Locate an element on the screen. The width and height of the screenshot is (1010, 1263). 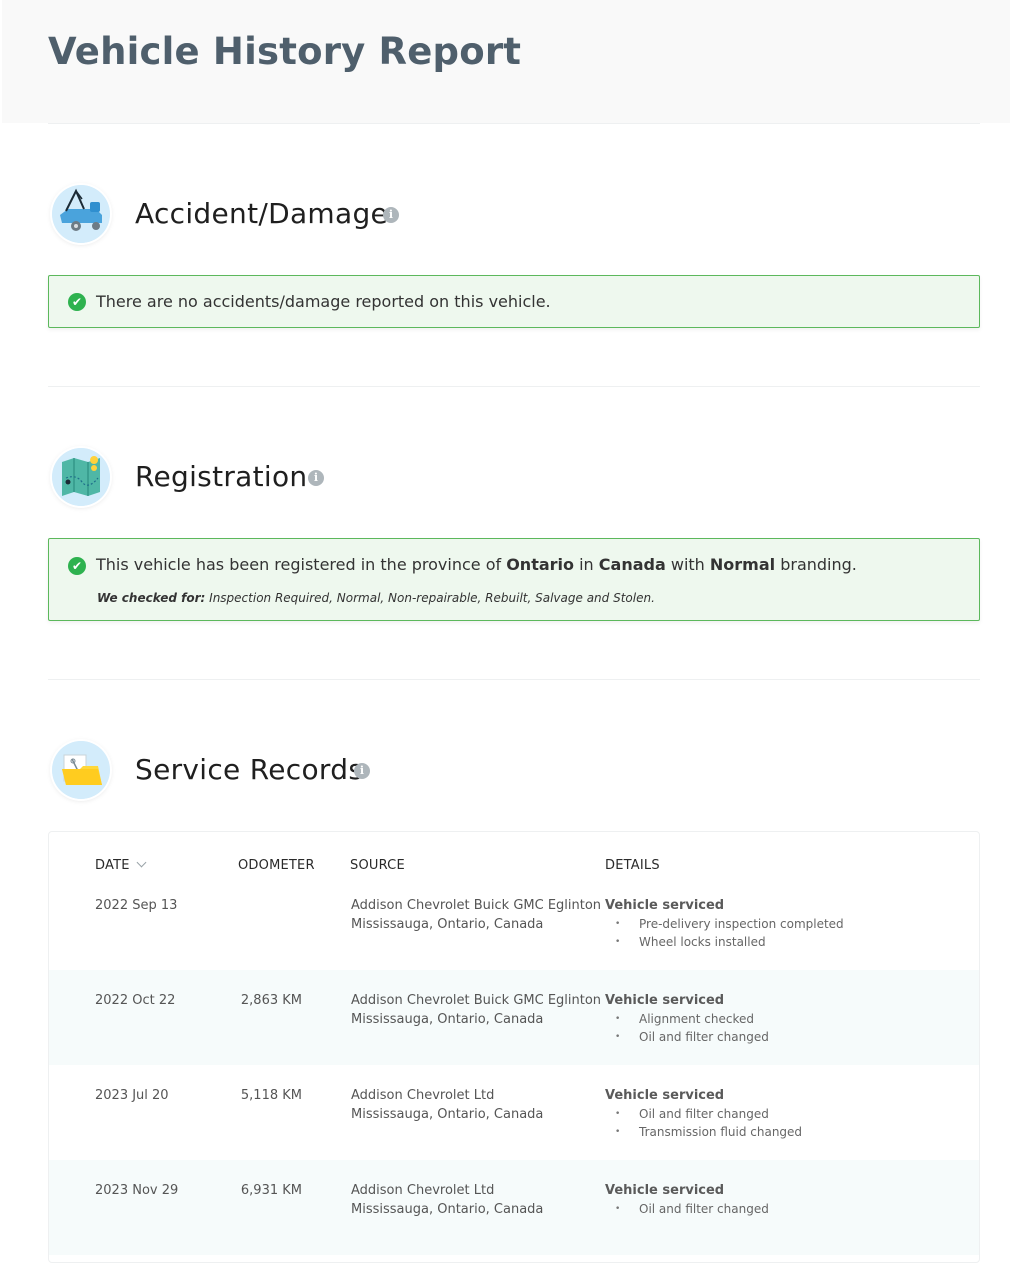
record-odometer: 2,863 KM is located at coordinates (271, 1000).